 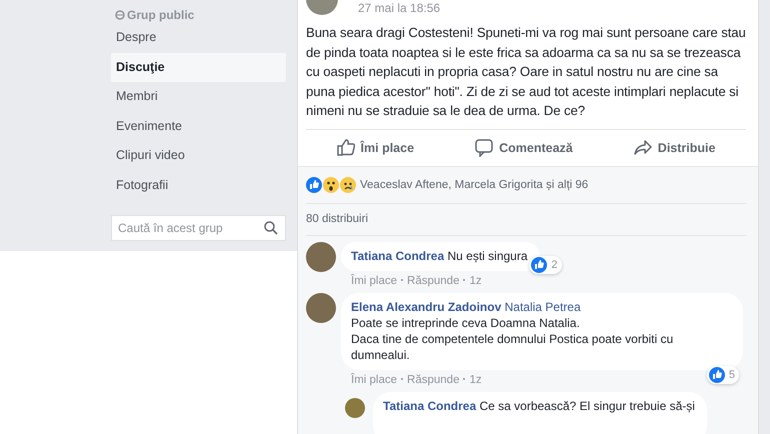 What do you see at coordinates (484, 147) in the screenshot?
I see `speech-bubble-icon` at bounding box center [484, 147].